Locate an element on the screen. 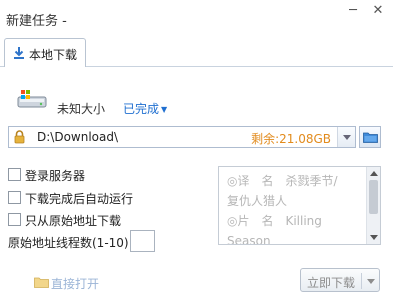 The width and height of the screenshot is (393, 301). download-icon is located at coordinates (19, 53).